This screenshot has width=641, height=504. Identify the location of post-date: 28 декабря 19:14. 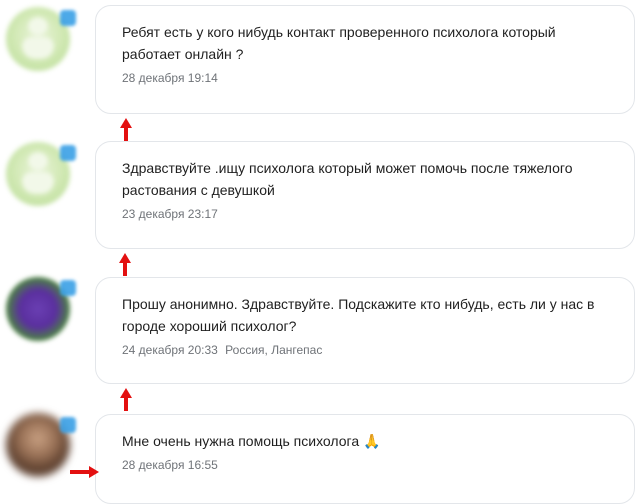
(170, 78).